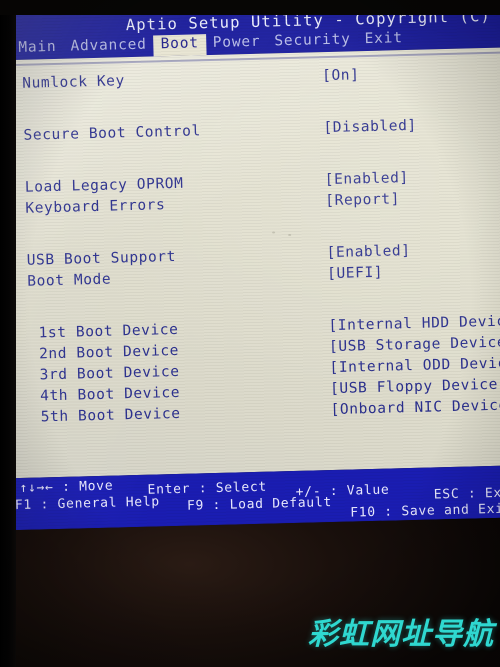 The image size is (500, 667). Describe the element at coordinates (415, 407) in the screenshot. I see `setting-value: [Onboard NIC Device]` at that location.